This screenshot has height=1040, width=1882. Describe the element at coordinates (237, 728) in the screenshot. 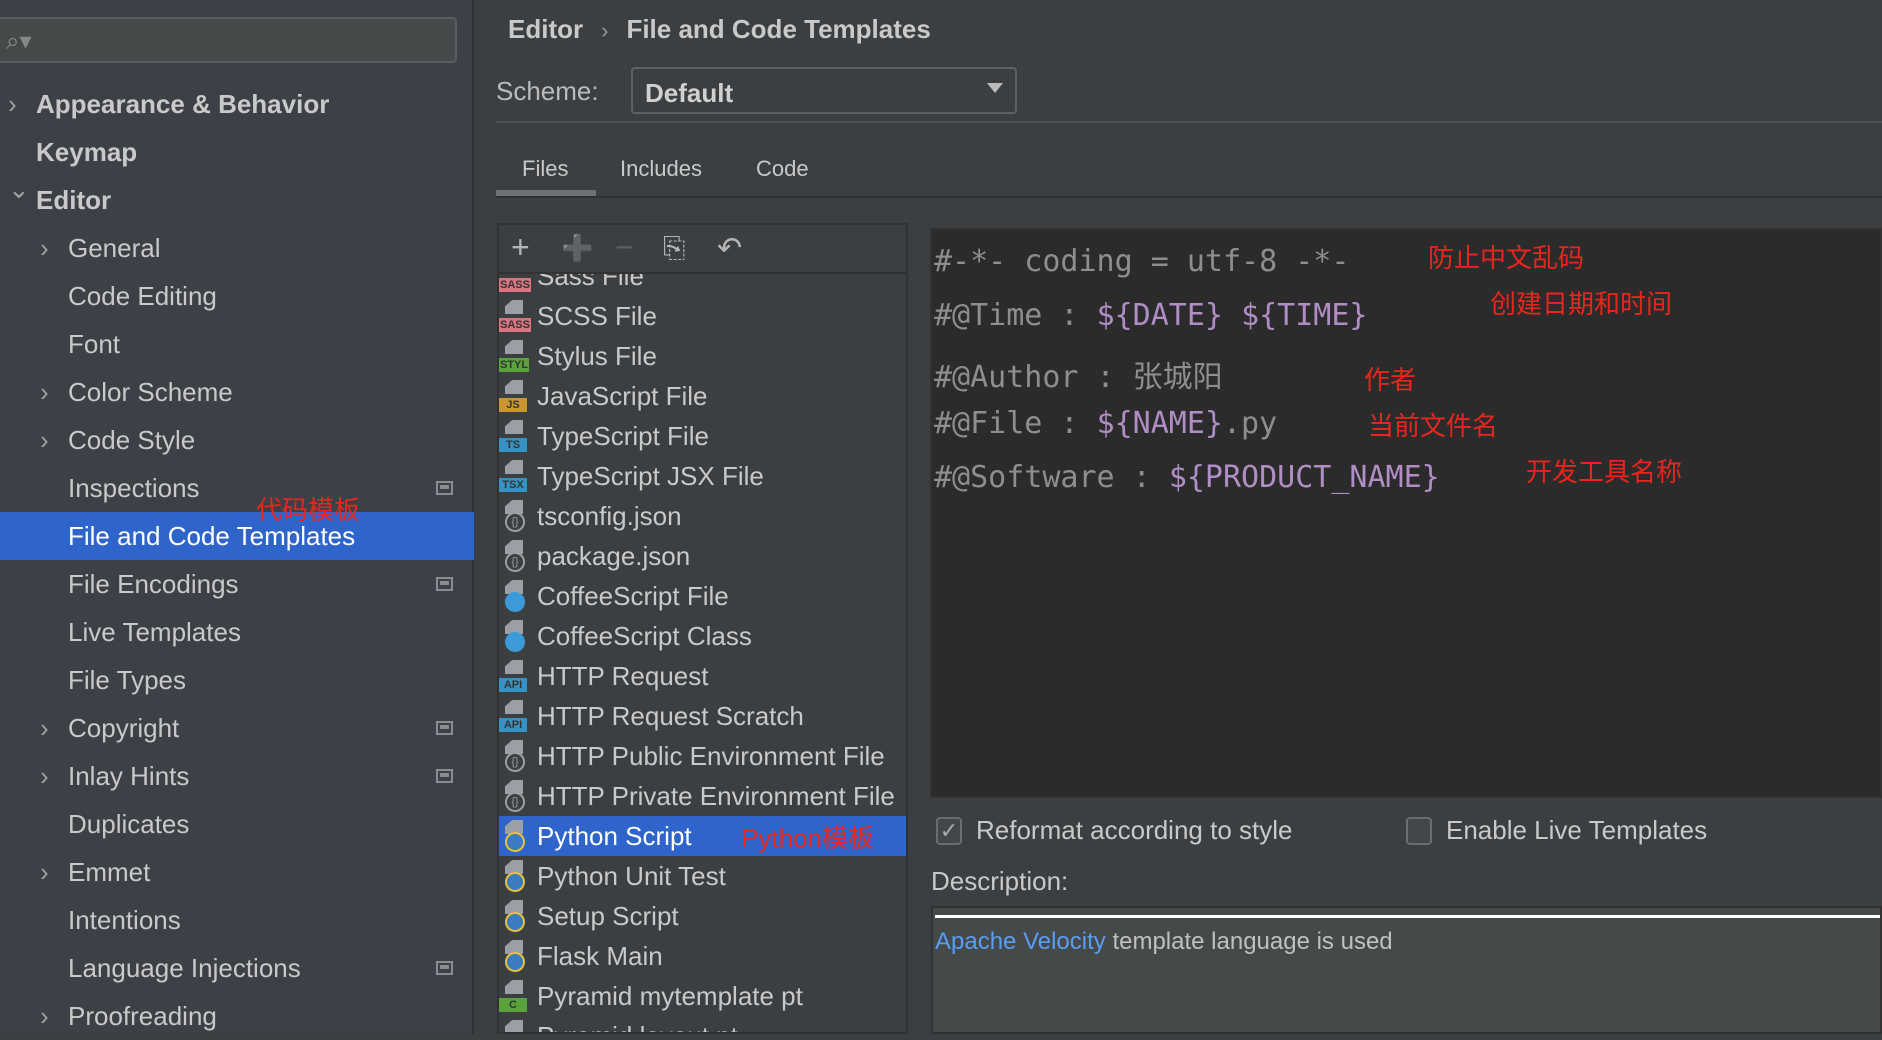

I see `sidebar-item-copyright: › Copyright` at that location.